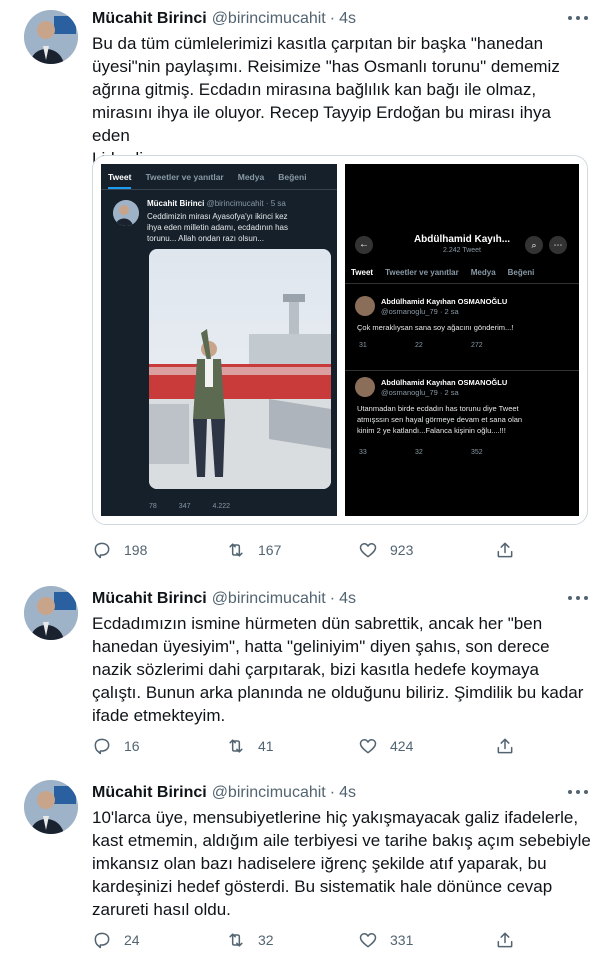  What do you see at coordinates (116, 940) in the screenshot?
I see `reply-button: 24` at bounding box center [116, 940].